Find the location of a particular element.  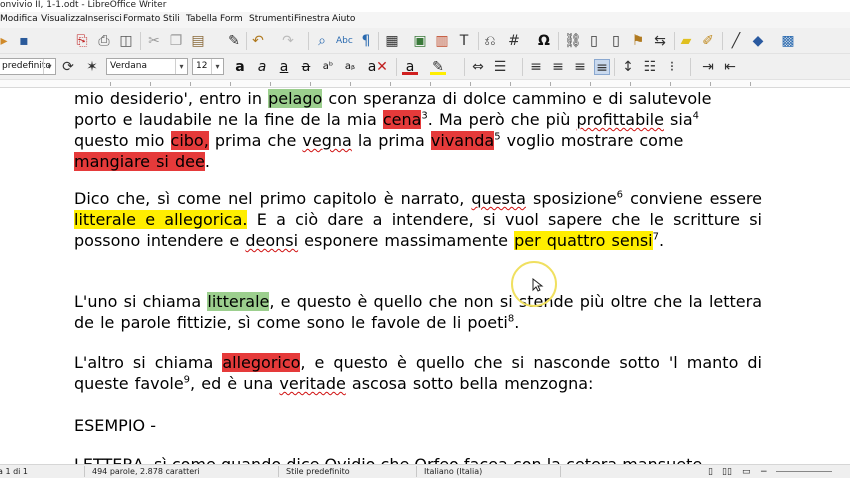

zoom-slider is located at coordinates (804, 471).